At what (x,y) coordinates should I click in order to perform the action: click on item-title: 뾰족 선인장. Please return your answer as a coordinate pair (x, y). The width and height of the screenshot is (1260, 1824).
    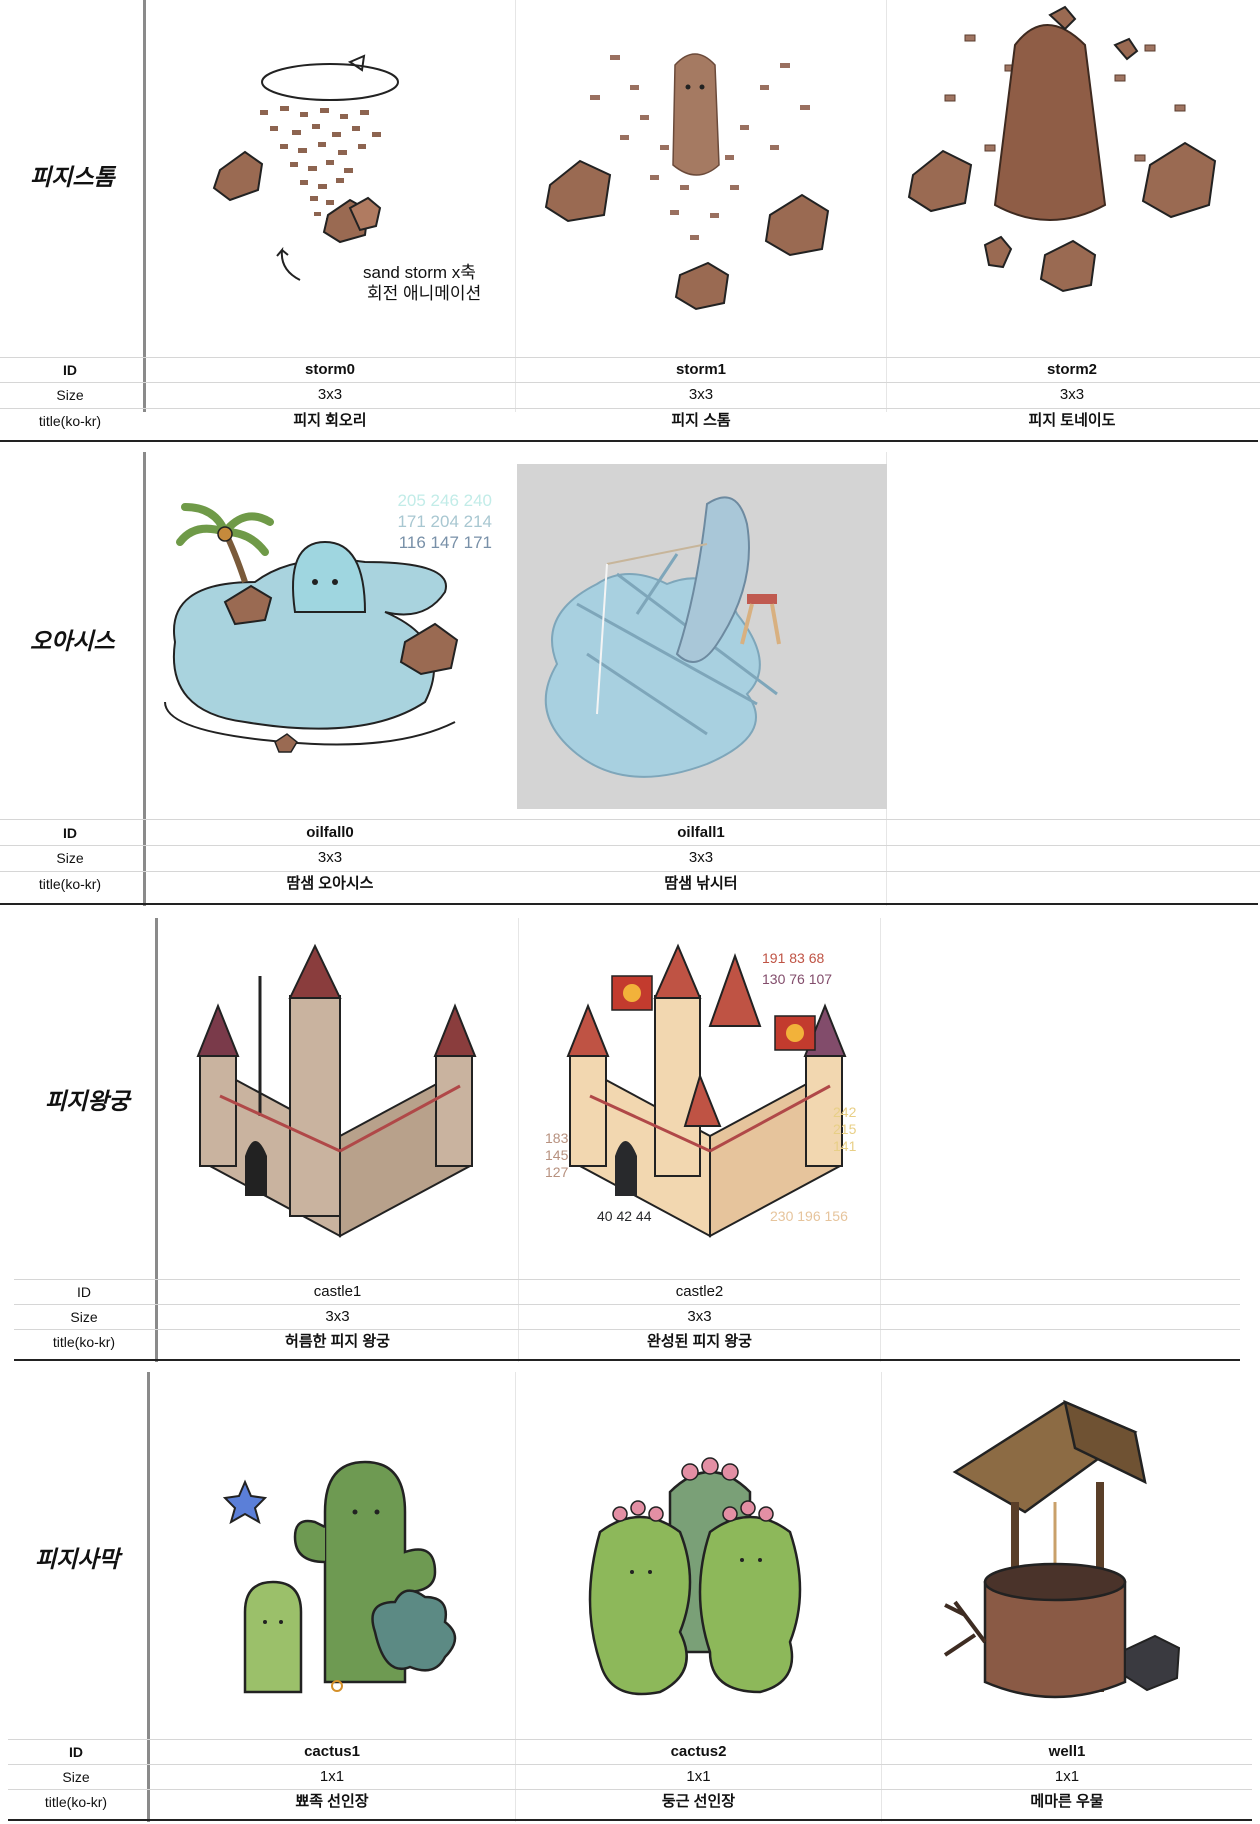
    Looking at the image, I should click on (332, 1801).